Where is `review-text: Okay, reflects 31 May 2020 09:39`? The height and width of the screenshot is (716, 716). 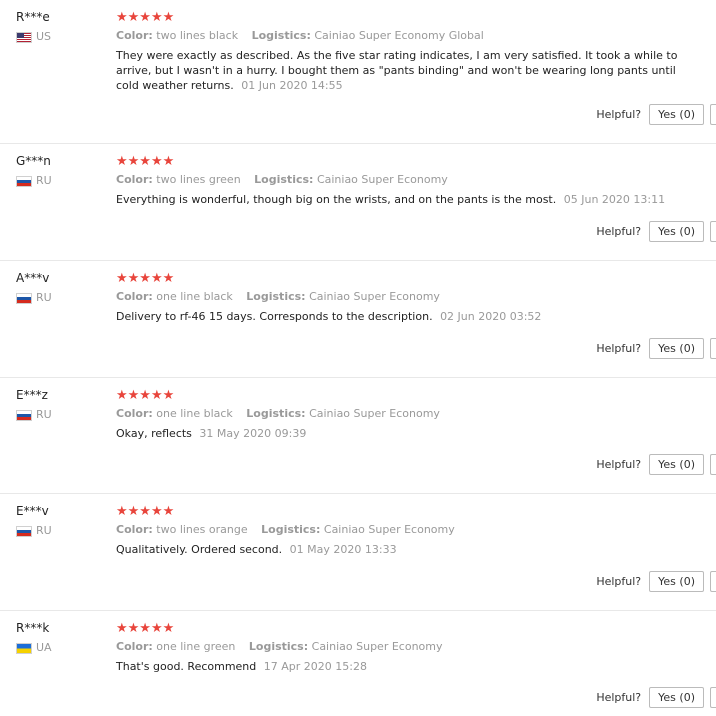 review-text: Okay, reflects 31 May 2020 09:39 is located at coordinates (406, 433).